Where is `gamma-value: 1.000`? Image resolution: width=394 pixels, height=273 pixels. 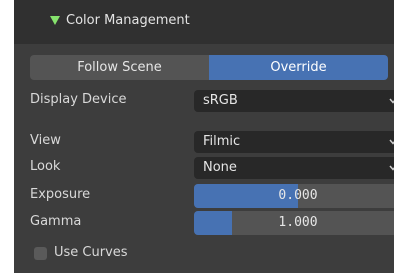
gamma-value: 1.000 is located at coordinates (298, 222).